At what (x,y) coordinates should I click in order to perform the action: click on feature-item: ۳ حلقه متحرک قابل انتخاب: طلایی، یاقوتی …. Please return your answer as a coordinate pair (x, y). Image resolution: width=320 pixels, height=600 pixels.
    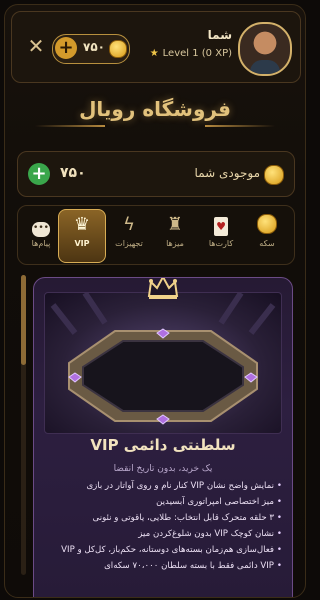
    Looking at the image, I should click on (164, 518).